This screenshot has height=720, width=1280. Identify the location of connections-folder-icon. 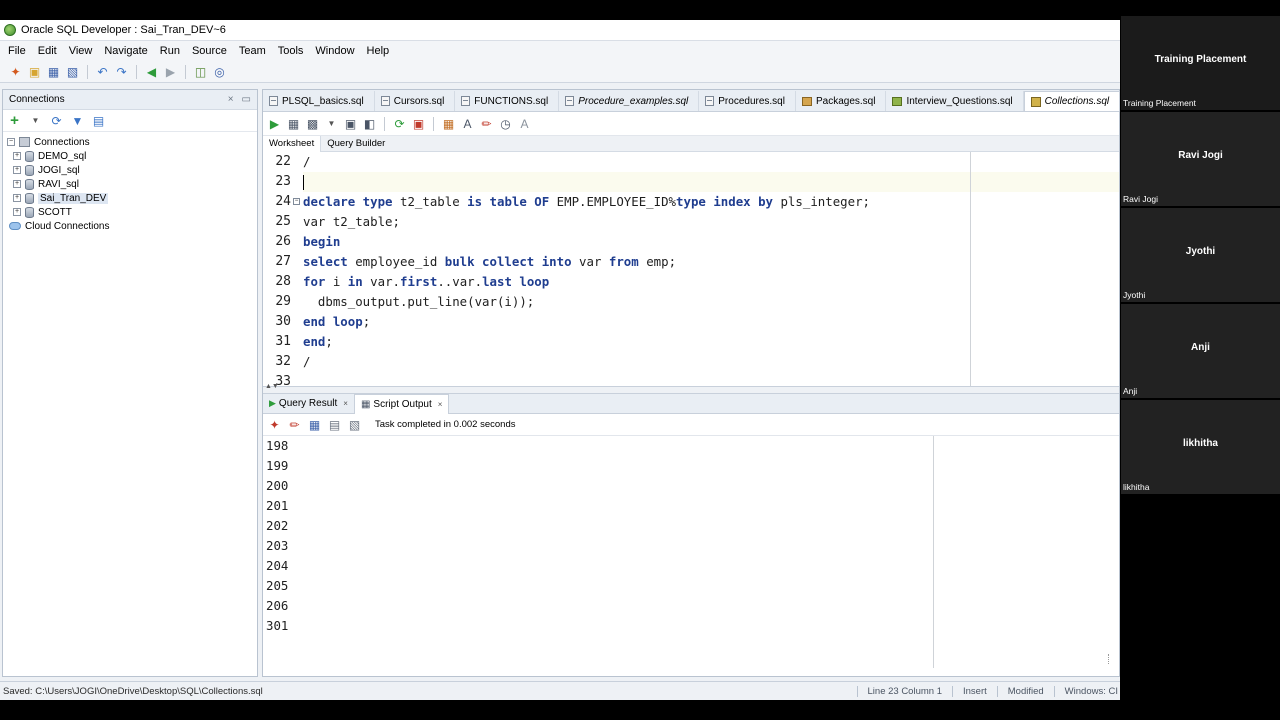
(24, 142).